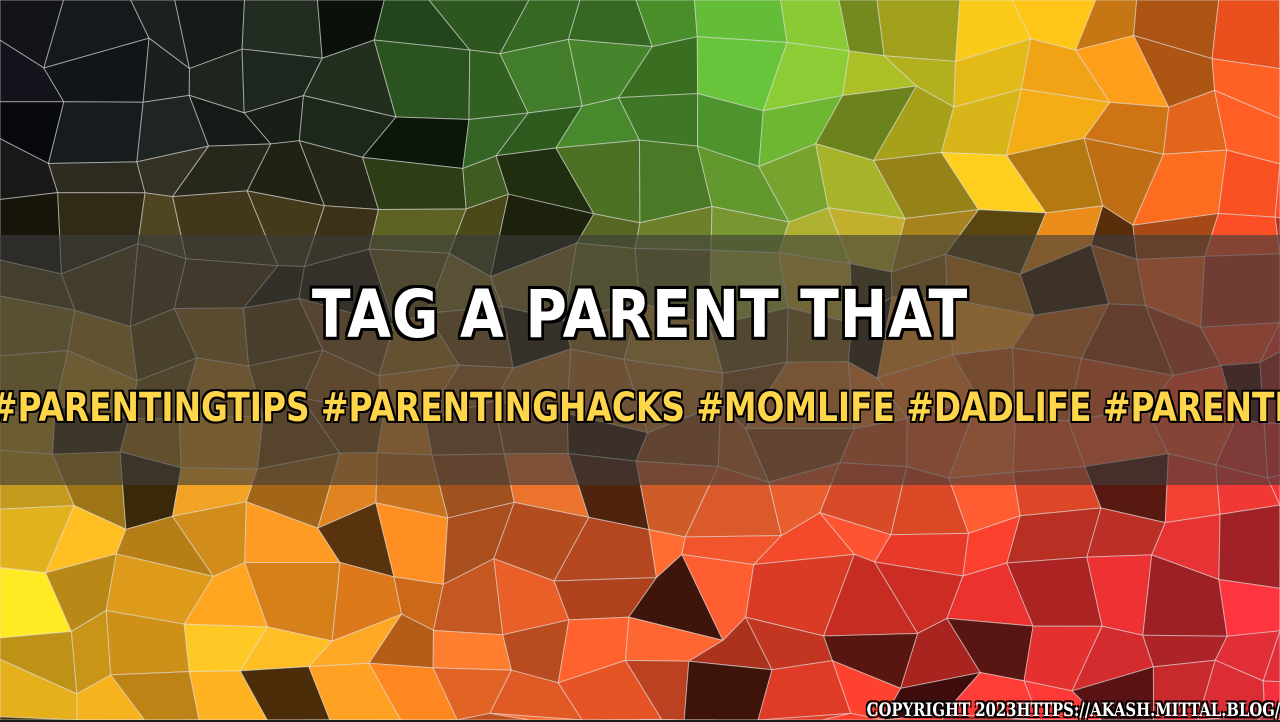  What do you see at coordinates (640, 314) in the screenshot?
I see `headline: TAG A PARENT THAT` at bounding box center [640, 314].